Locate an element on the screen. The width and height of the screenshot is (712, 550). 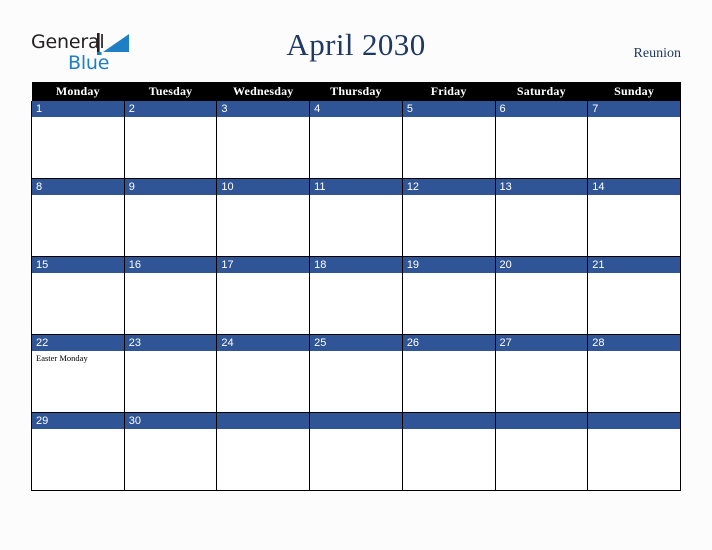
day-number: 23 is located at coordinates (170, 343).